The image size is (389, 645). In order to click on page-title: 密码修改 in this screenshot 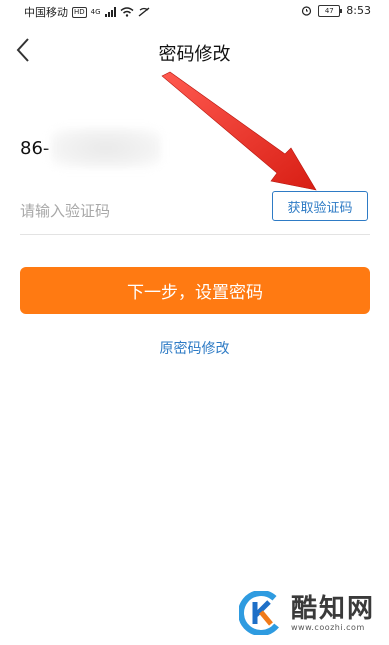, I will do `click(194, 54)`.